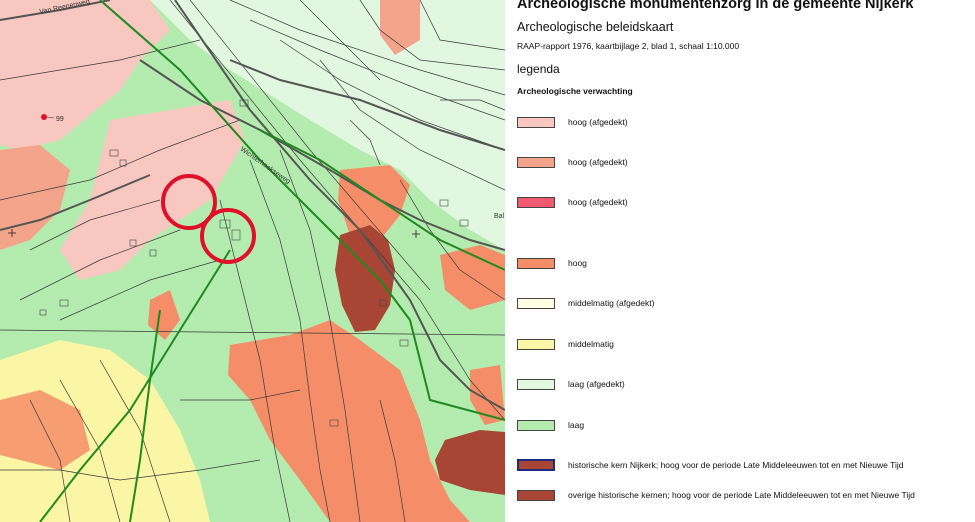  I want to click on legend-item: hoog, so click(552, 263).